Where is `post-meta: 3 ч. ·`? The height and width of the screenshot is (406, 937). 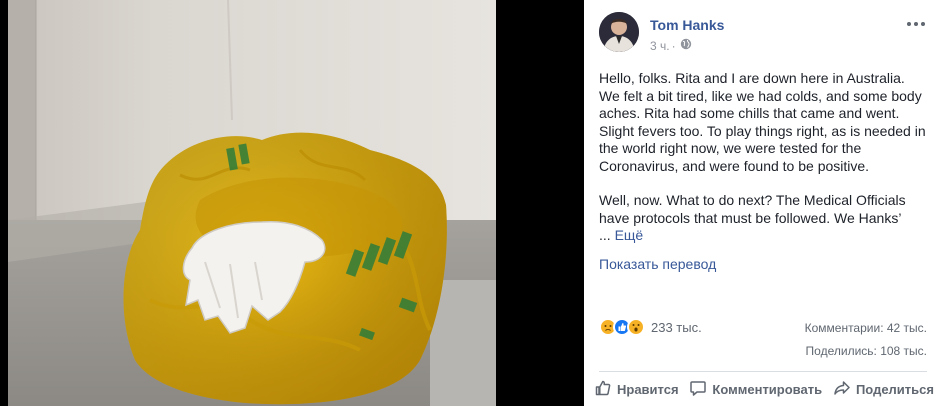 post-meta: 3 ч. · is located at coordinates (671, 45).